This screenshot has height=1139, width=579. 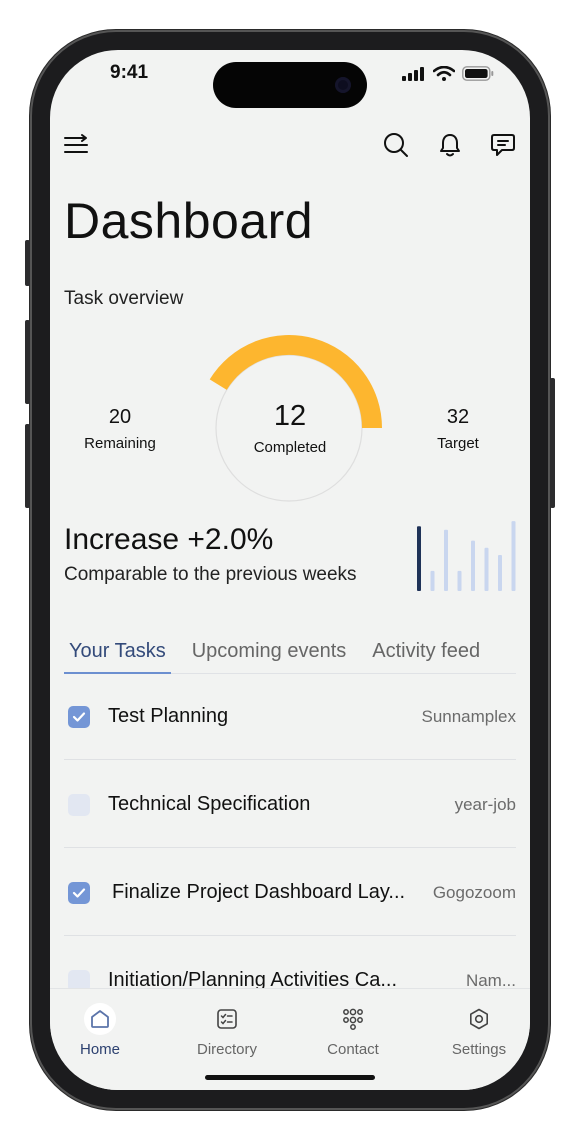 I want to click on status-icons, so click(x=448, y=73).